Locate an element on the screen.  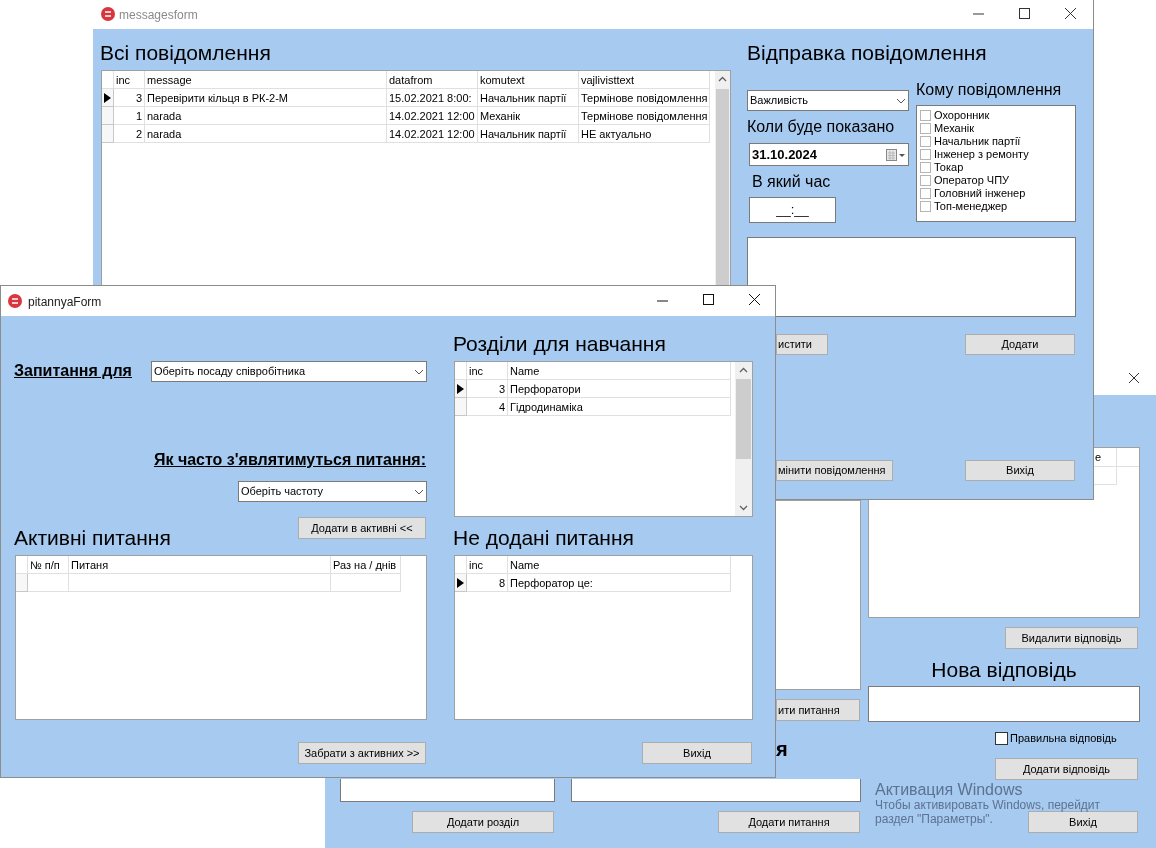
table-cell: 3 is located at coordinates (129, 98).